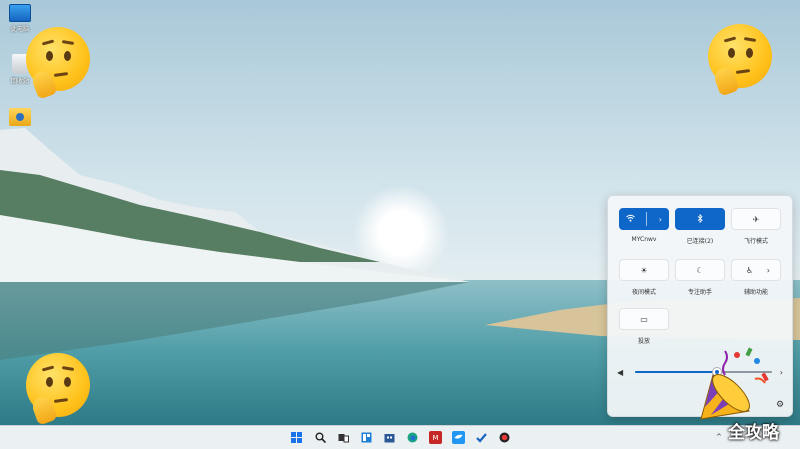 This screenshot has width=800, height=449. What do you see at coordinates (699, 292) in the screenshot?
I see `focus-assist-tile-label: 专注助手` at bounding box center [699, 292].